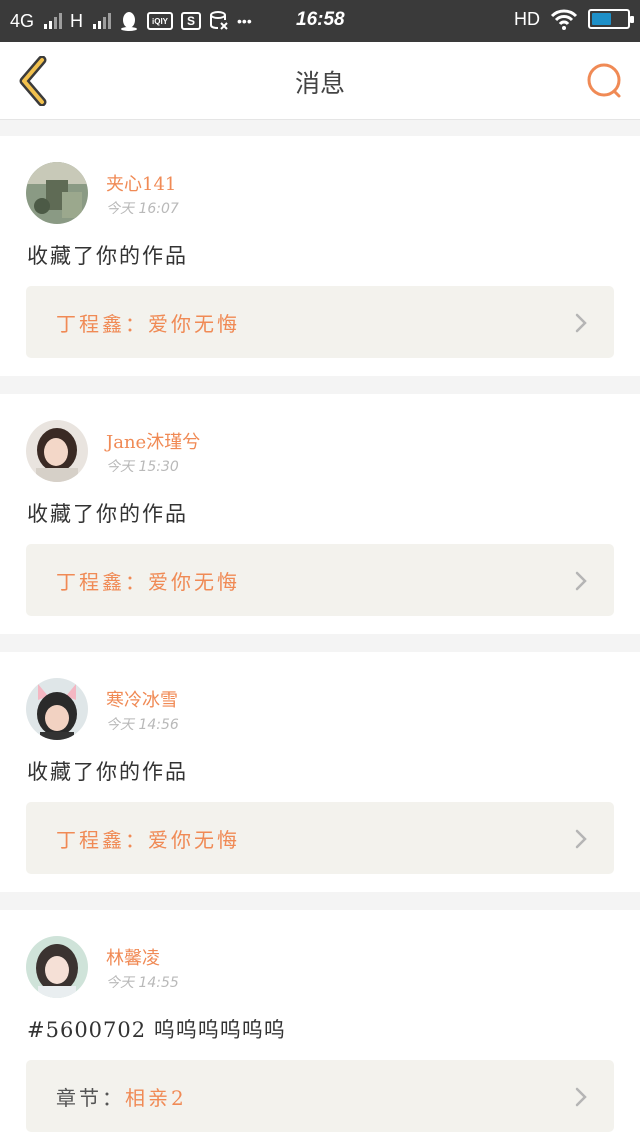 Image resolution: width=640 pixels, height=1138 pixels. I want to click on timestamp: 今天 15:30, so click(142, 467).